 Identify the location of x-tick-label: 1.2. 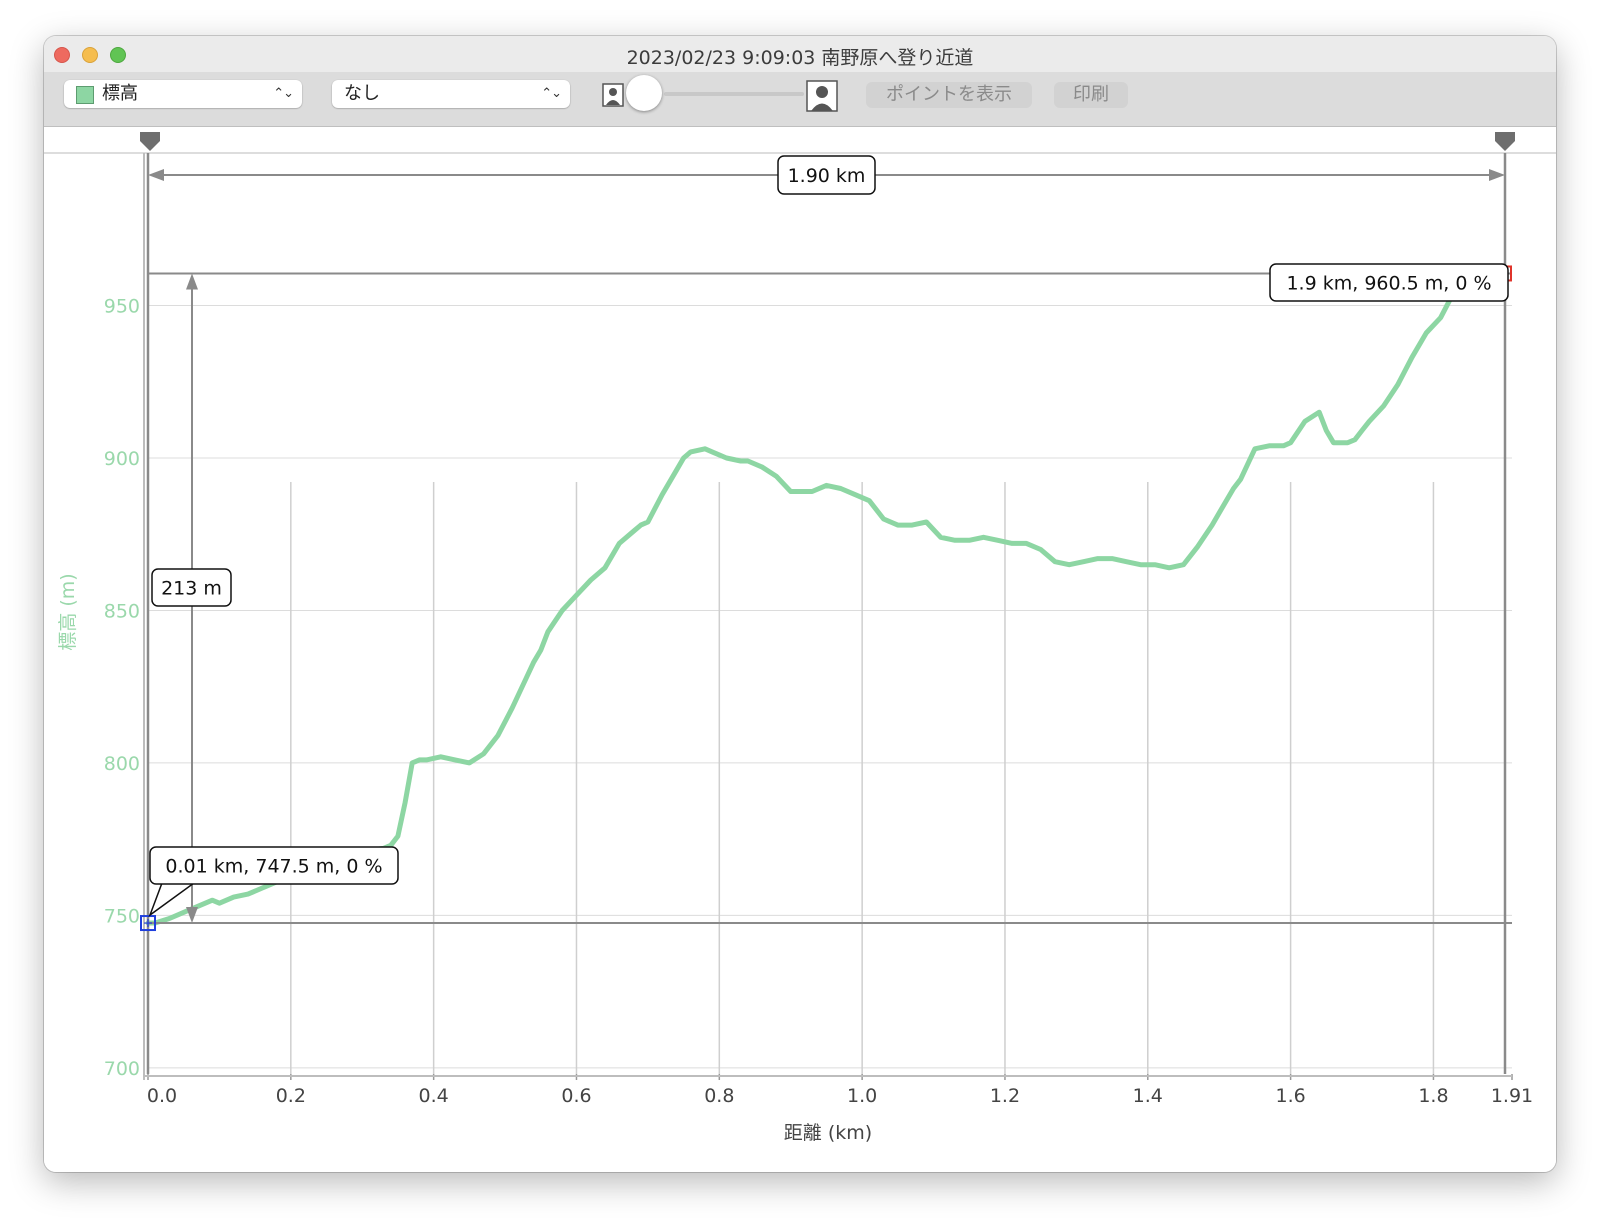
(1005, 1096).